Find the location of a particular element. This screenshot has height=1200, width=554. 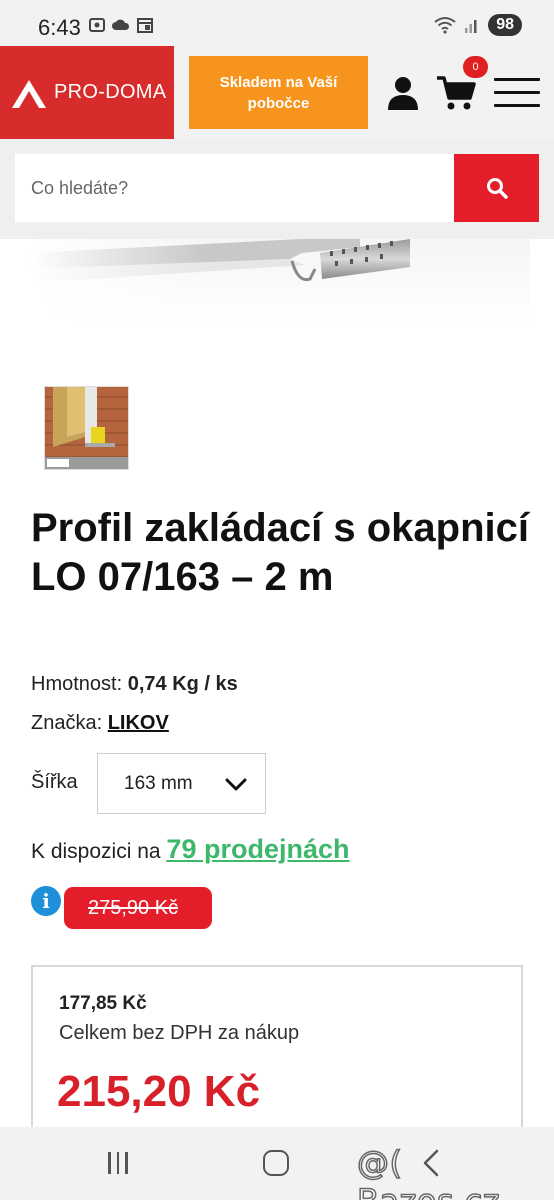

cloud-icon is located at coordinates (121, 24).